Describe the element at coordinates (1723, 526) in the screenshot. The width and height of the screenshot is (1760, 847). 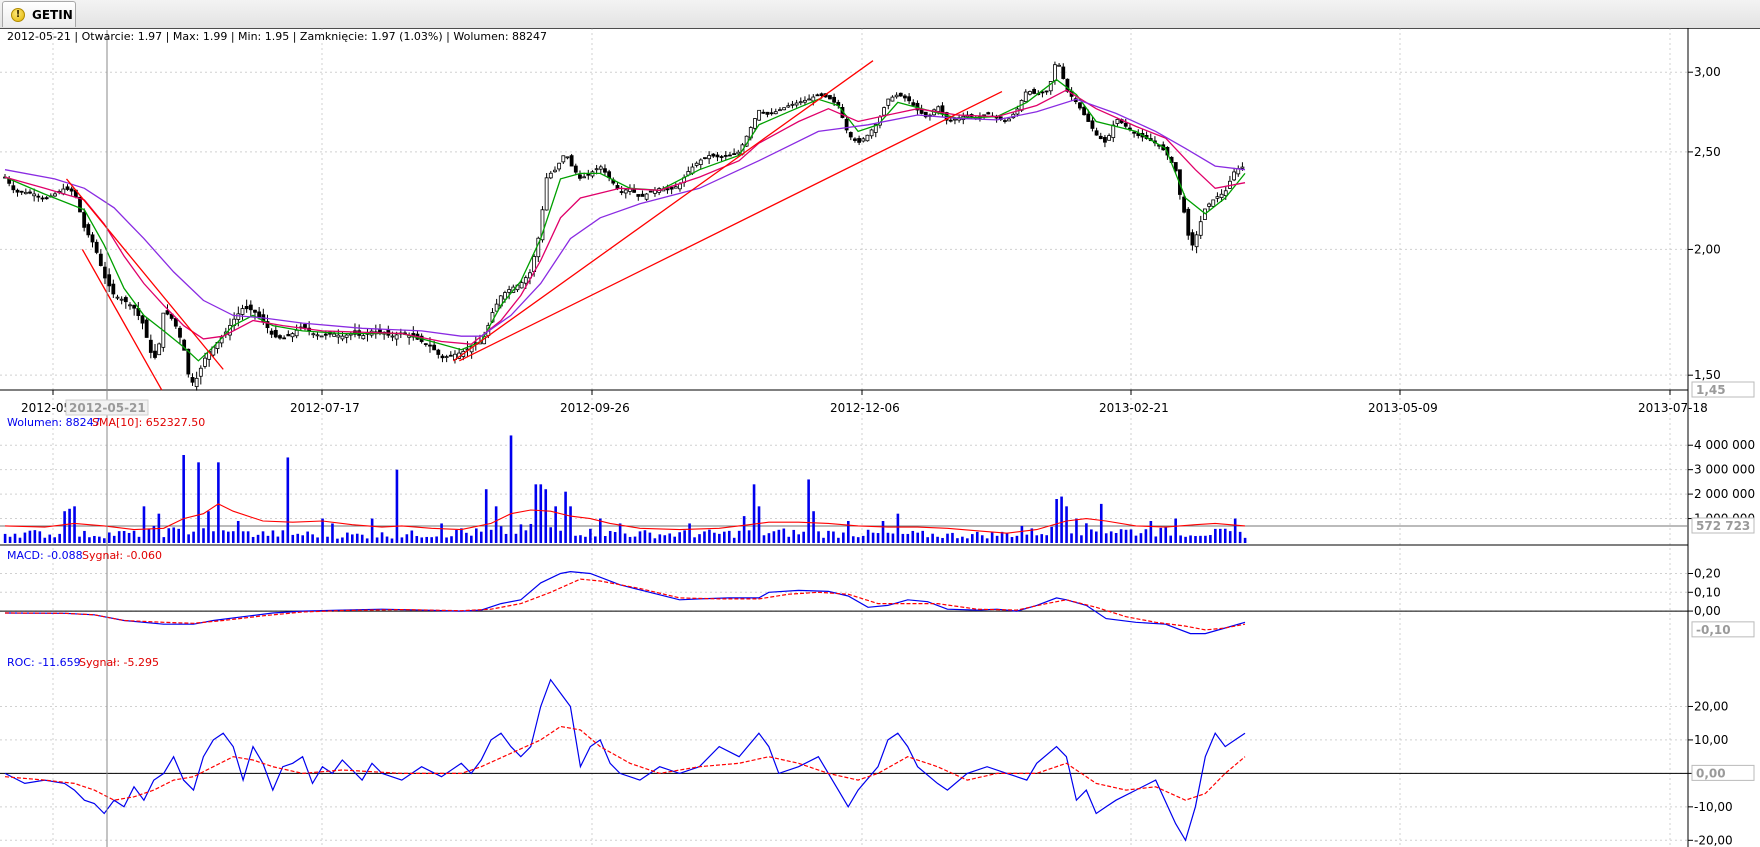
I see `volume-last-value-label: 572 723` at that location.